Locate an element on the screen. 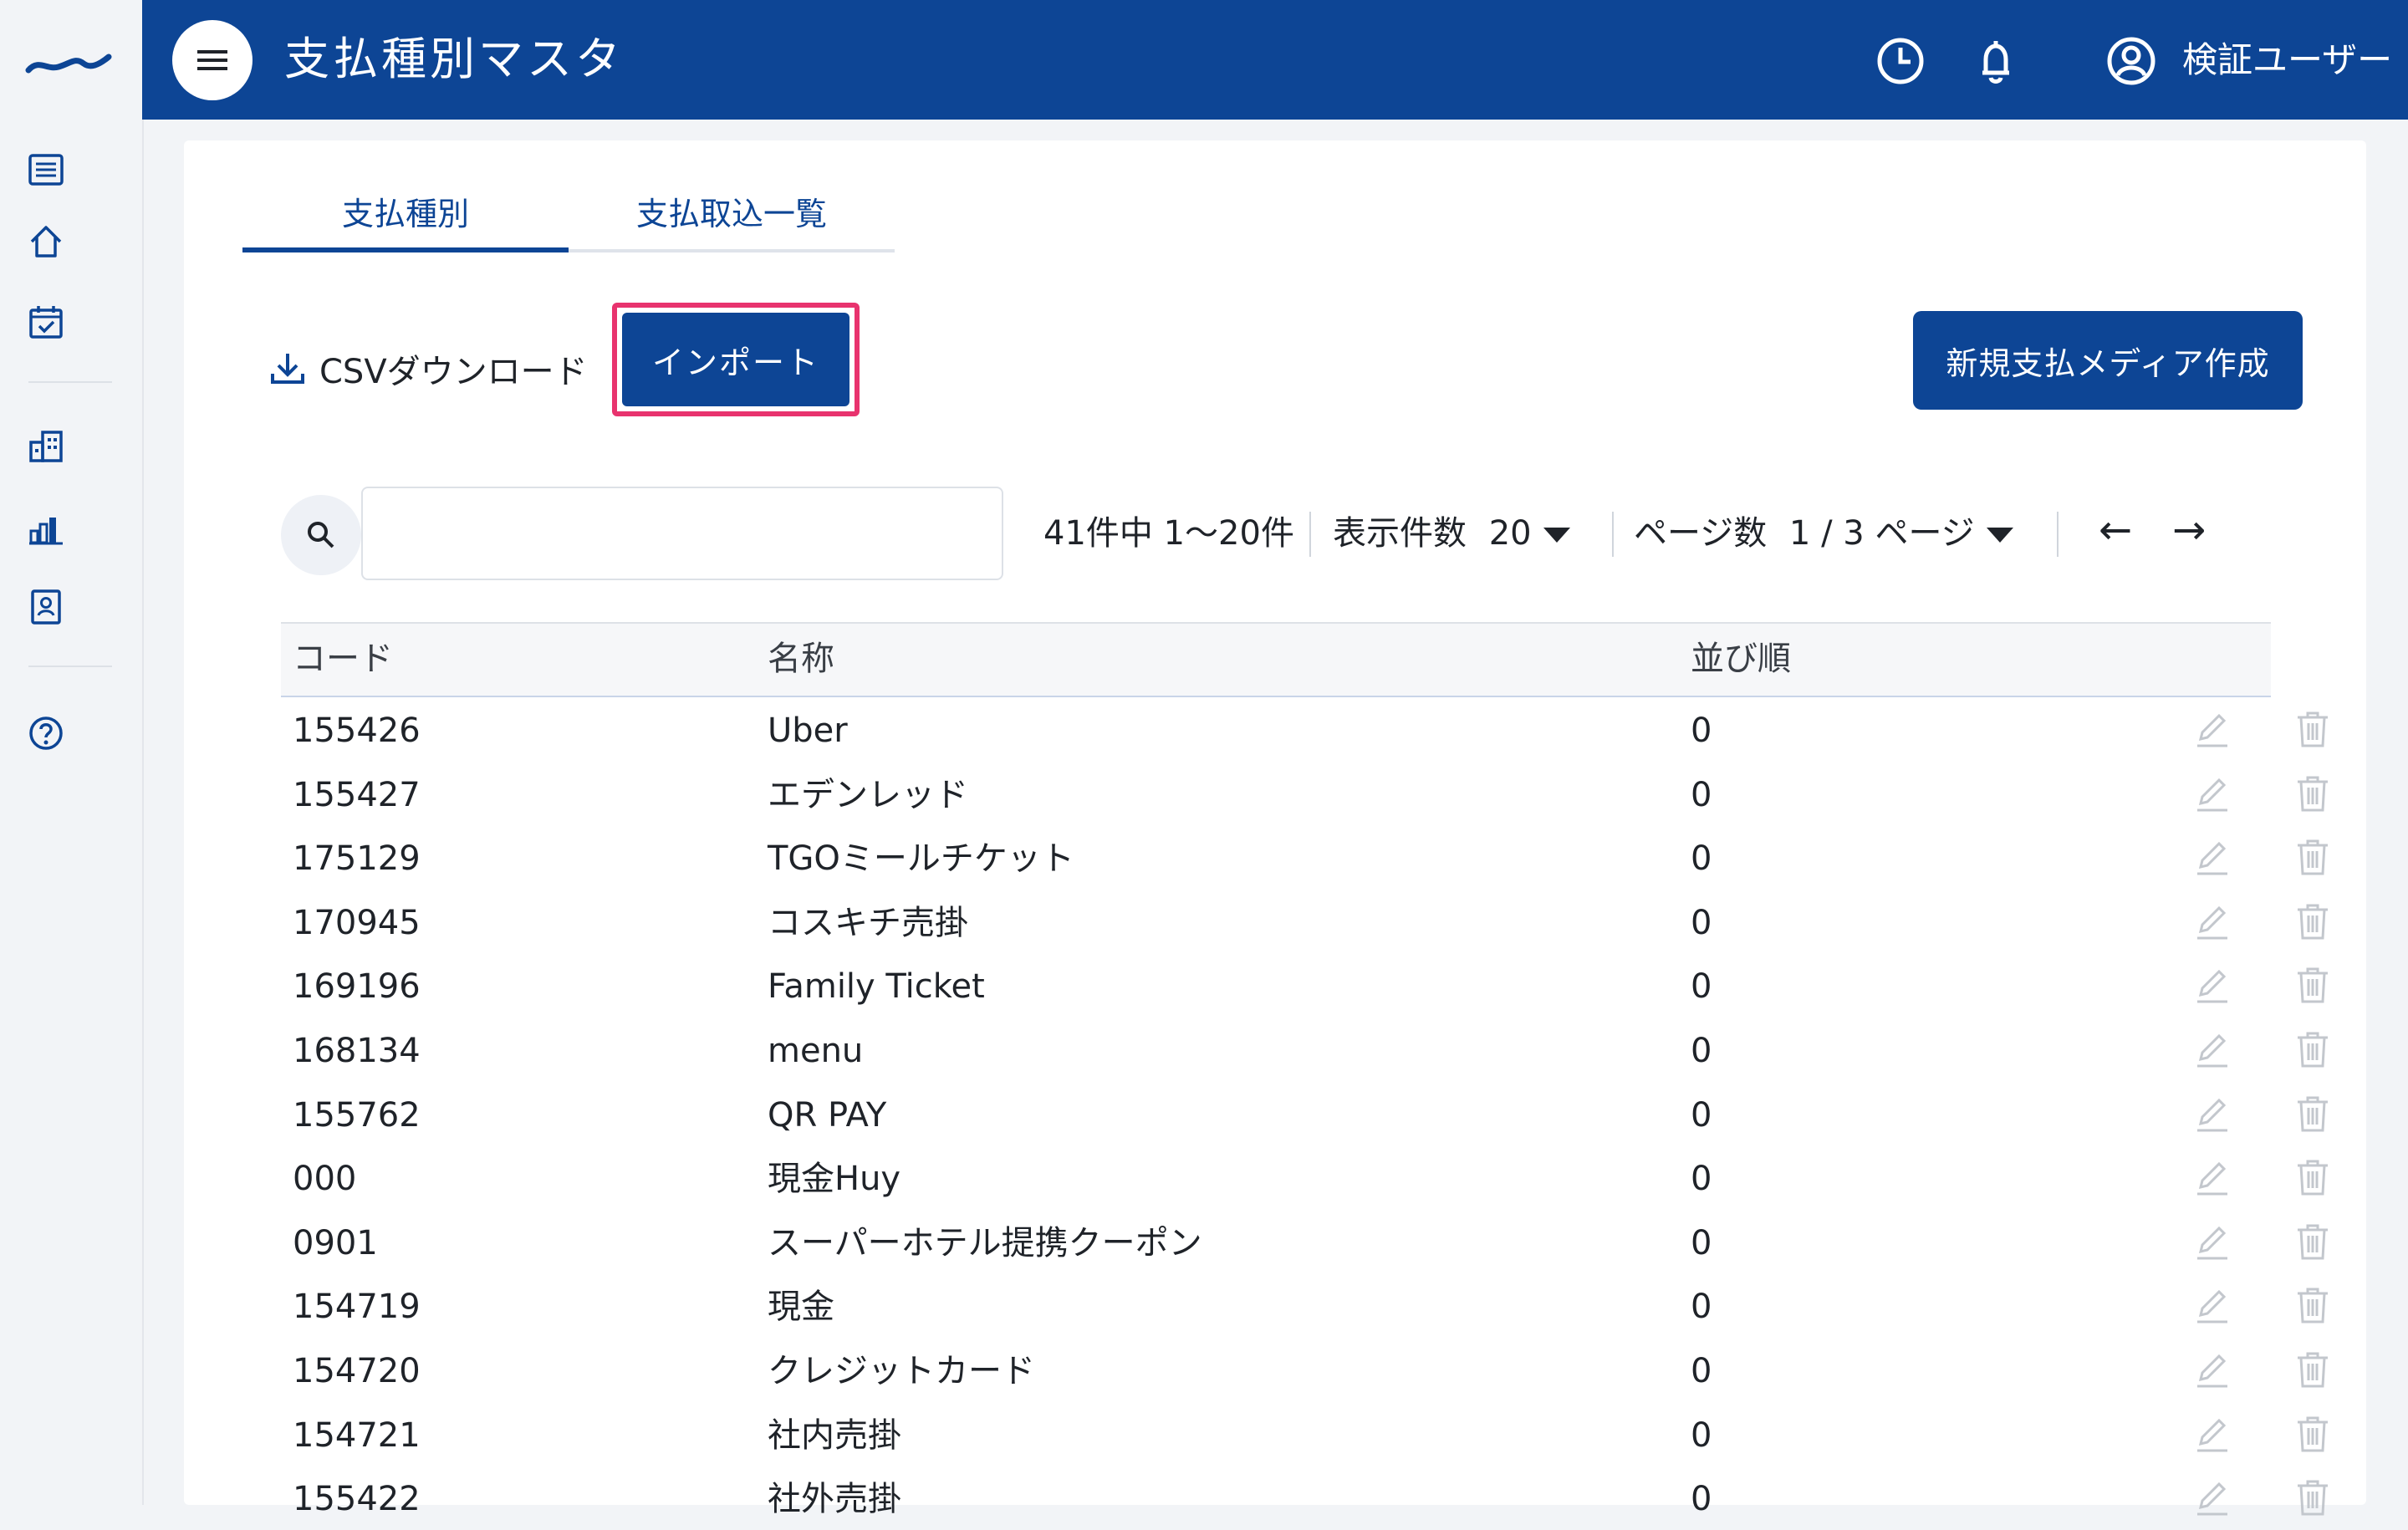 The width and height of the screenshot is (2408, 1530). cell-code: 155422 is located at coordinates (357, 1499).